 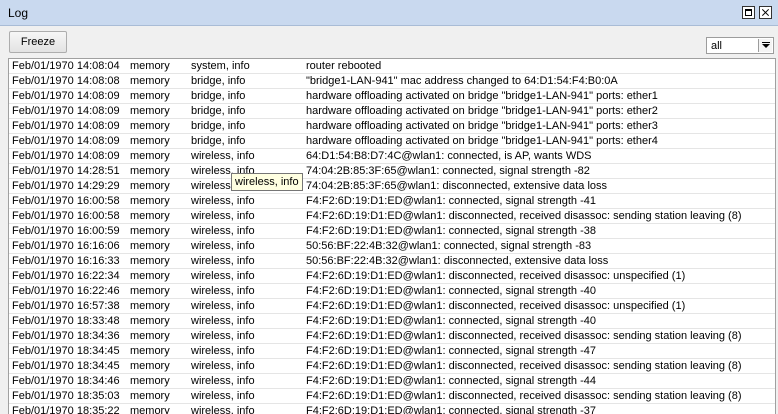 What do you see at coordinates (66, 409) in the screenshot?
I see `log-time: Feb/01/1970 18:35:22` at bounding box center [66, 409].